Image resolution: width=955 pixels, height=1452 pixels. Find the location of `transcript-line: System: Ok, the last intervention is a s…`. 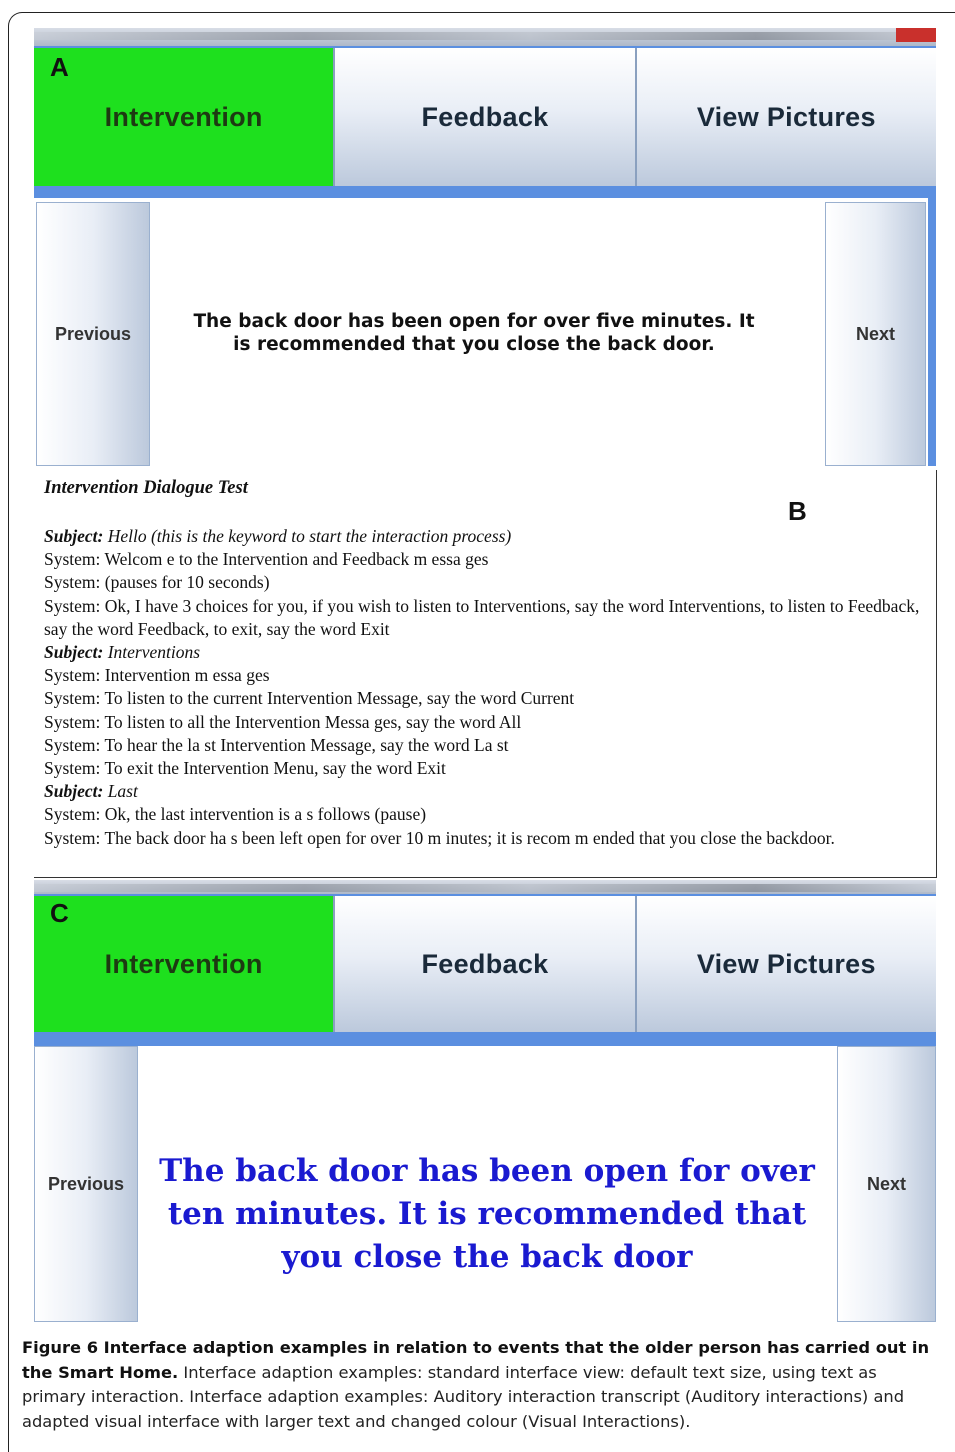

transcript-line: System: Ok, the last intervention is a s… is located at coordinates (486, 814).